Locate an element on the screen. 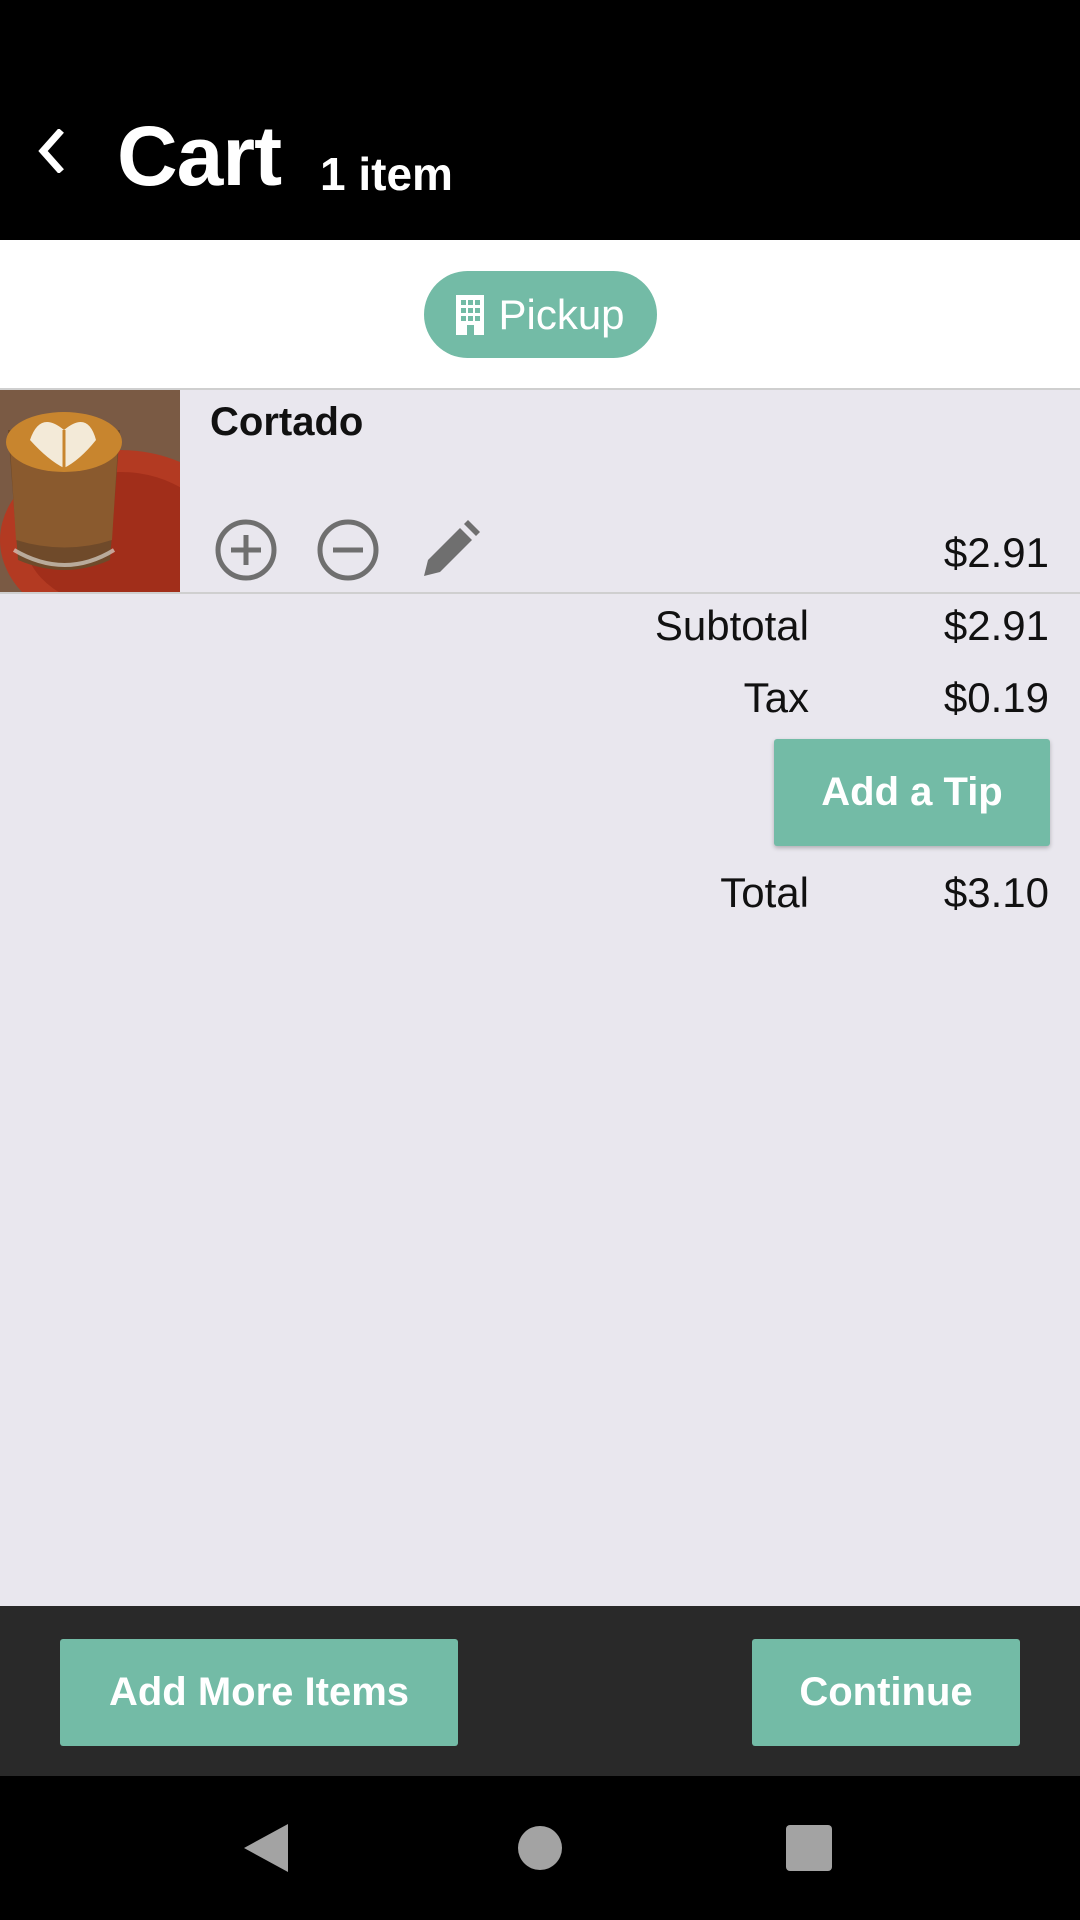  tax-row: Tax $0.19 is located at coordinates (749, 702).